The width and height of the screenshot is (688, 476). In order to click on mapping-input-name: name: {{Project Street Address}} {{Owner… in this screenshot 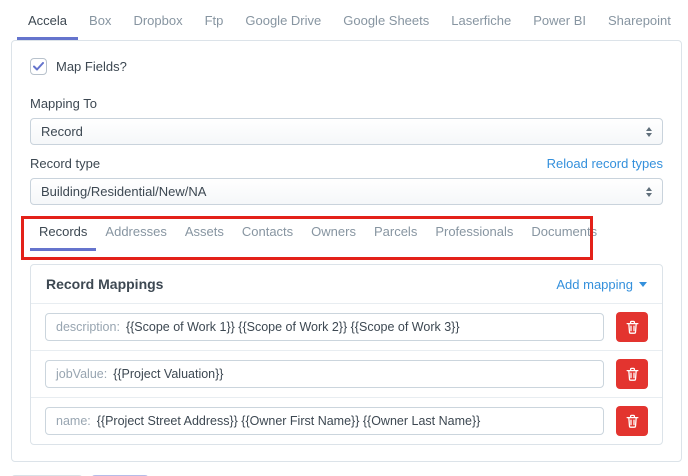, I will do `click(324, 421)`.